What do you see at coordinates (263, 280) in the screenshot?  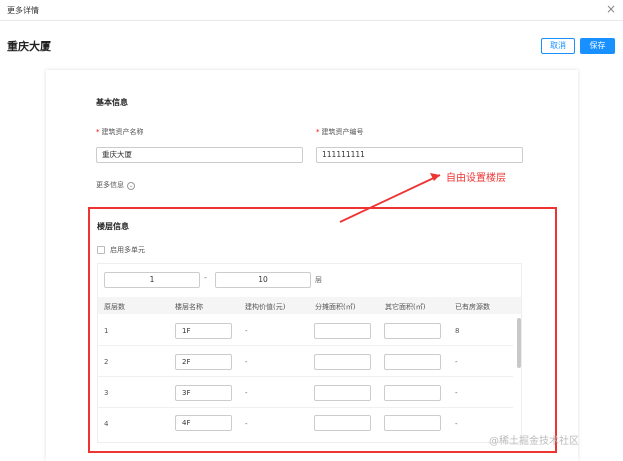 I see `floor-to-input: 10` at bounding box center [263, 280].